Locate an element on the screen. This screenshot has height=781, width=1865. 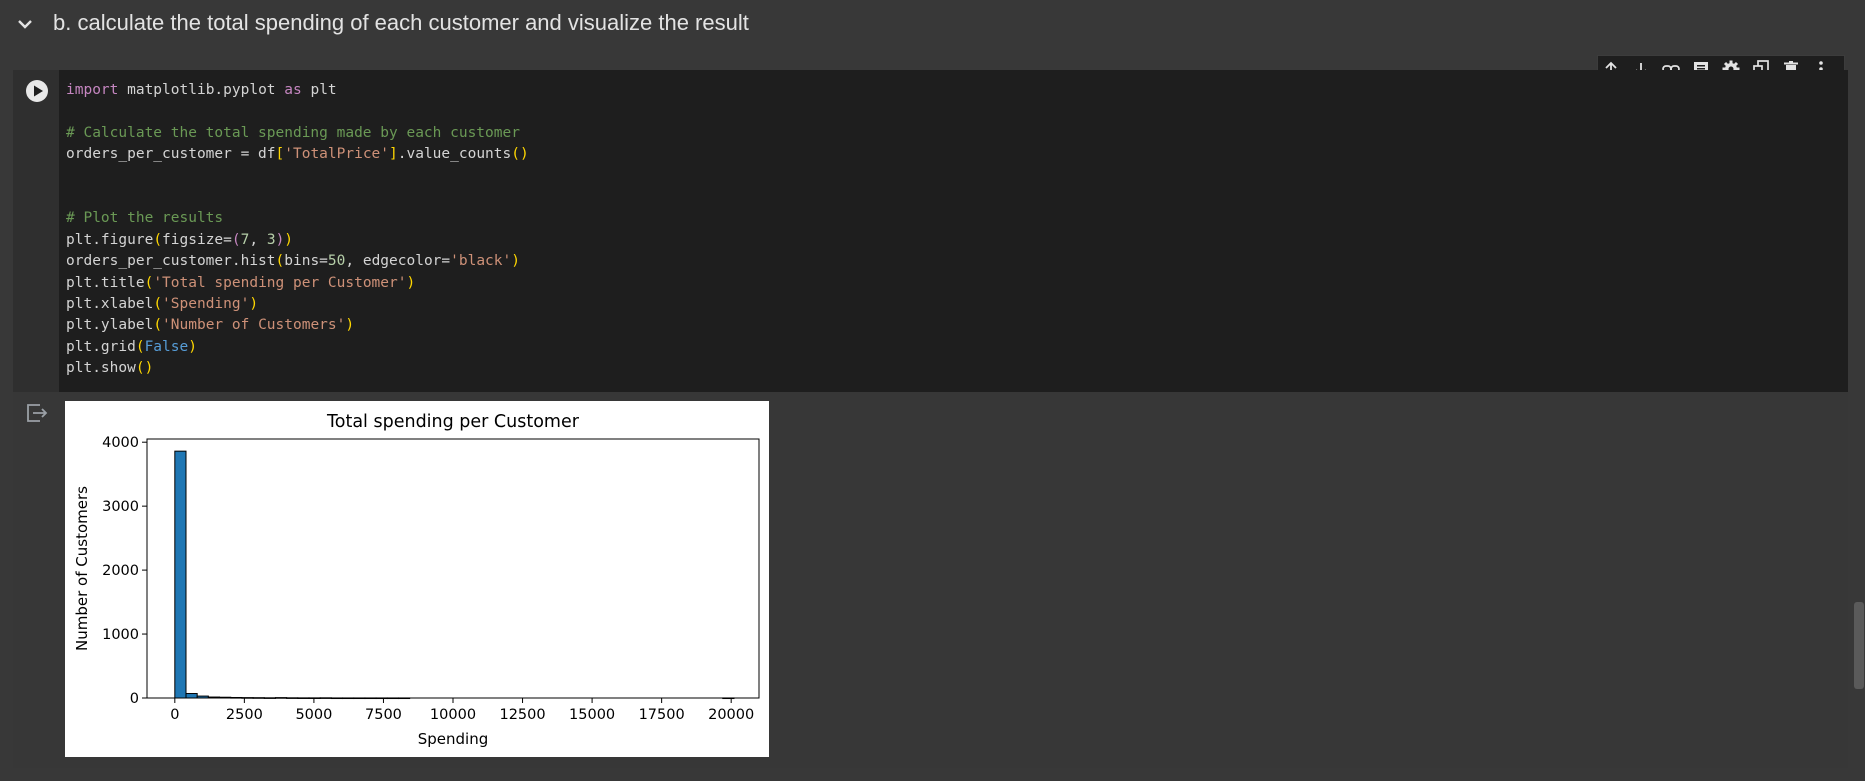
code-token: ] is located at coordinates (393, 154).